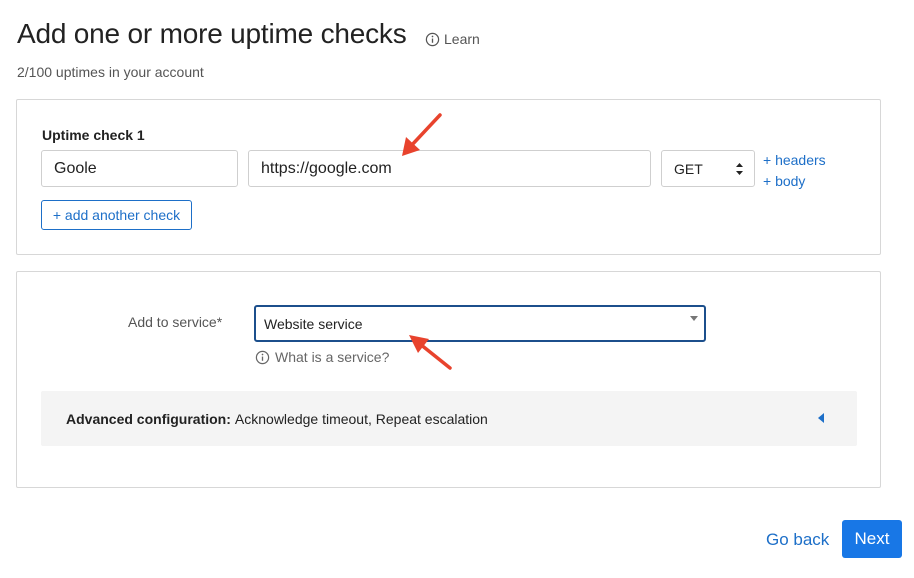  What do you see at coordinates (694, 318) in the screenshot?
I see `caret-down-icon` at bounding box center [694, 318].